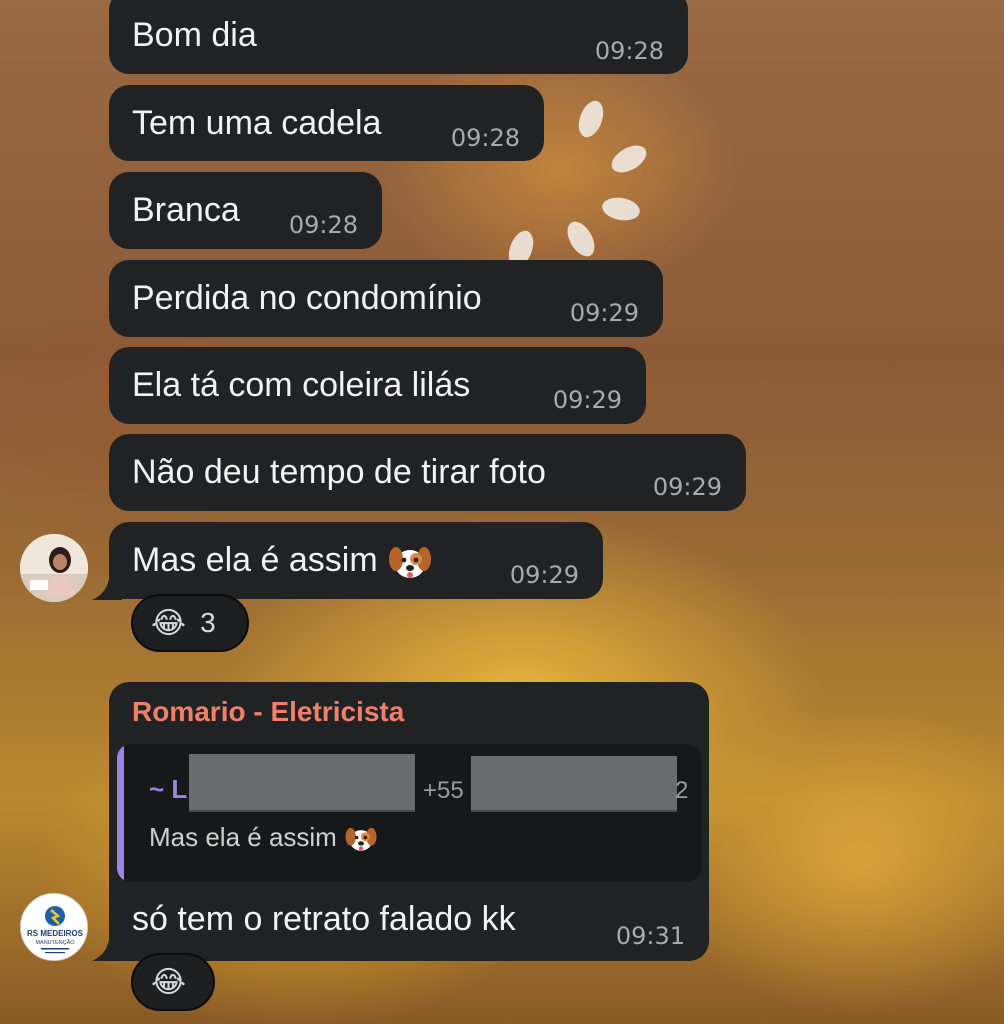  What do you see at coordinates (263, 838) in the screenshot?
I see `quote-text: Mas ela é assim` at bounding box center [263, 838].